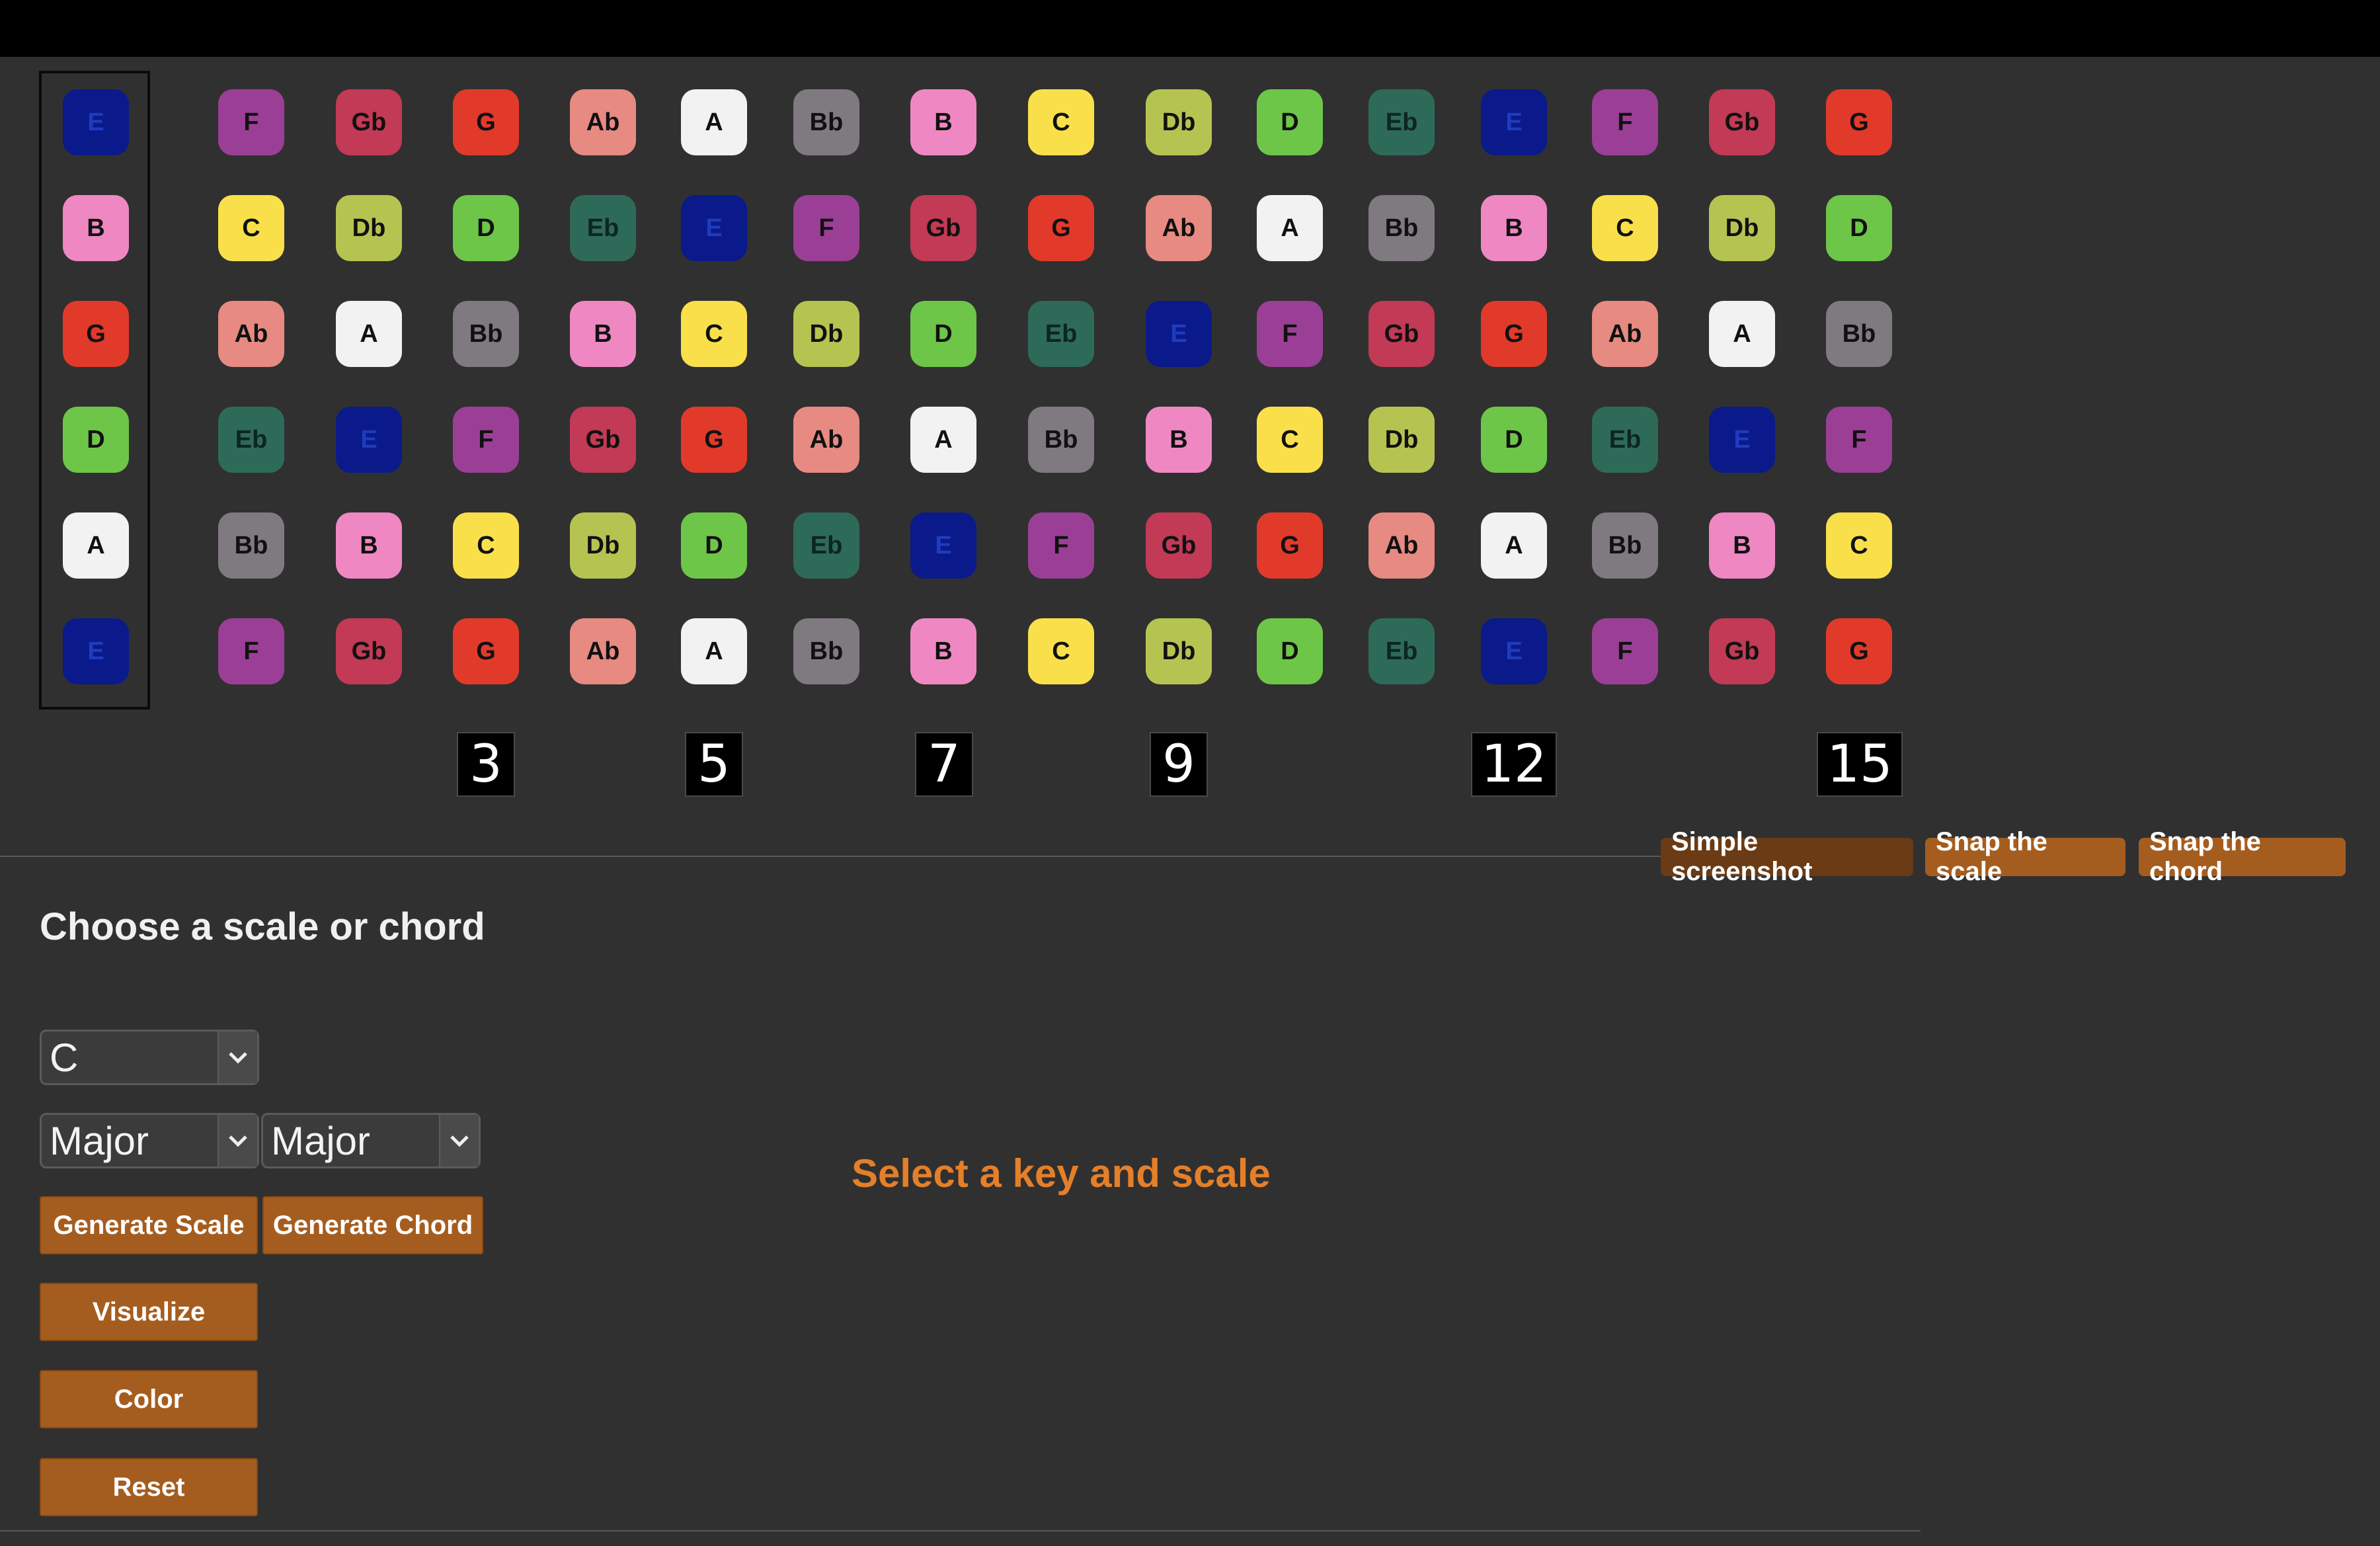 Image resolution: width=2380 pixels, height=1546 pixels. What do you see at coordinates (149, 1057) in the screenshot?
I see `key-select: C` at bounding box center [149, 1057].